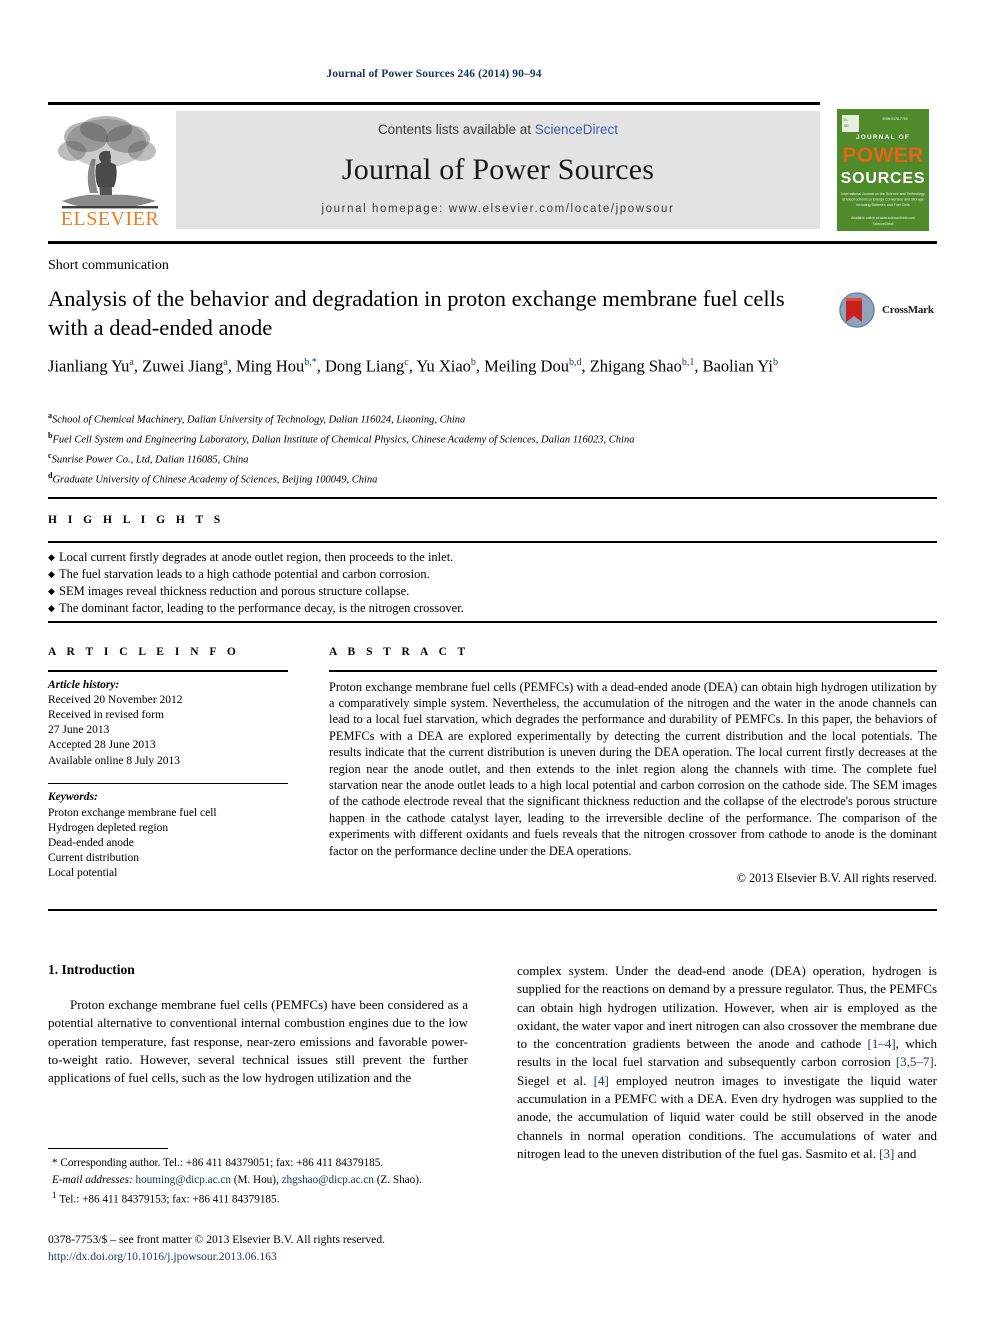 The width and height of the screenshot is (992, 1323). Describe the element at coordinates (601, 1080) in the screenshot. I see `citation-link: [4]` at that location.